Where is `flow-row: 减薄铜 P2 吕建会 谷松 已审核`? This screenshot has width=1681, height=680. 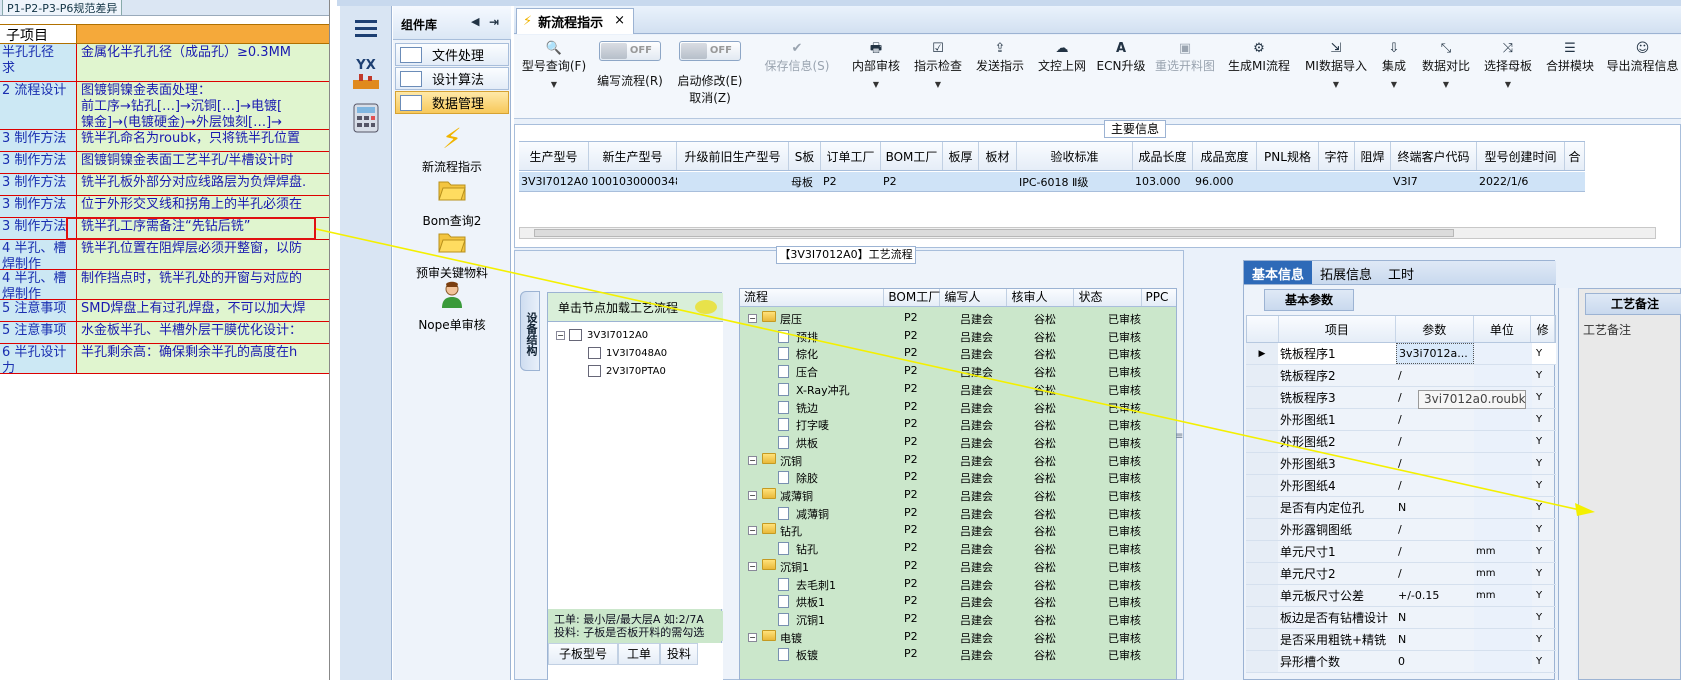
flow-row: 减薄铜 P2 吕建会 谷松 已审核 is located at coordinates (950, 513).